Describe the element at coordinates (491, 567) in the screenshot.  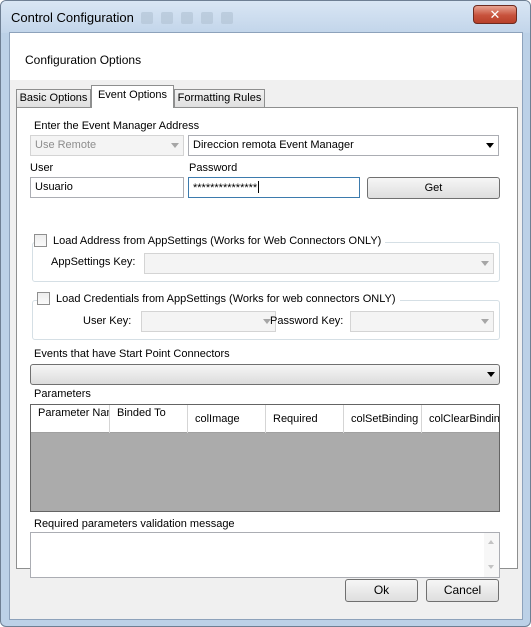
I see `scroll-down-icon` at that location.